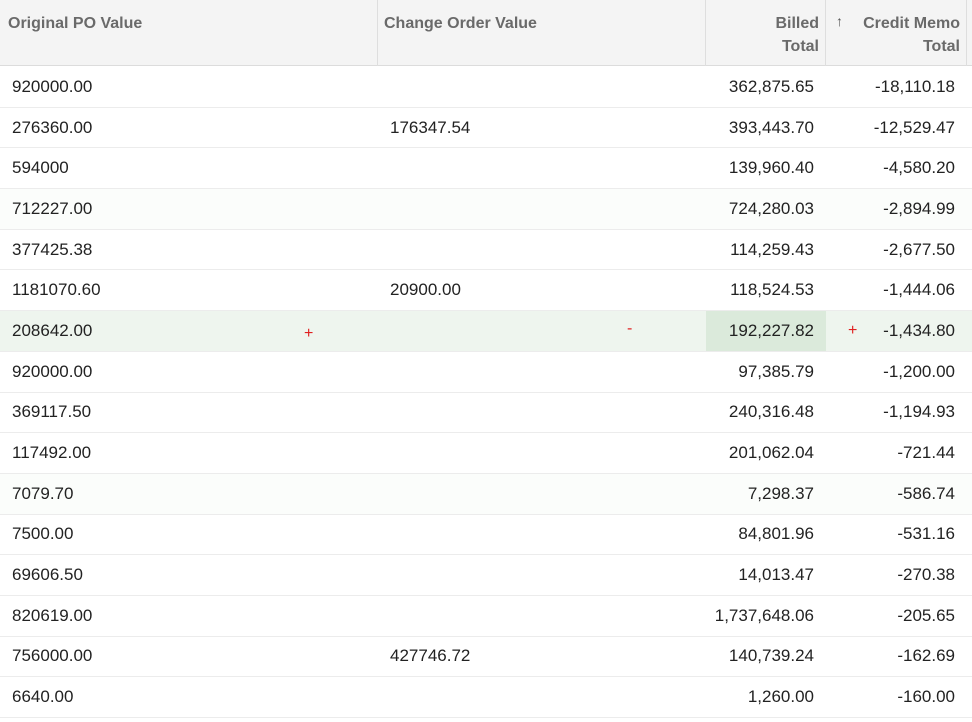 This screenshot has width=972, height=722. I want to click on credit-memo-total-cell: -2,677.50, so click(919, 249).